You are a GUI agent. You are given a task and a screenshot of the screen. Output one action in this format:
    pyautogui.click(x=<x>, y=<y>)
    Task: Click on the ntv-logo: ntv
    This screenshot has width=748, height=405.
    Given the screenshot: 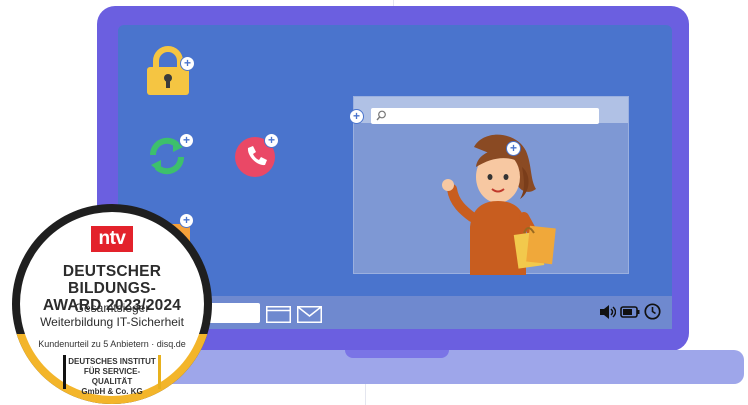 What is the action you would take?
    pyautogui.click(x=112, y=239)
    